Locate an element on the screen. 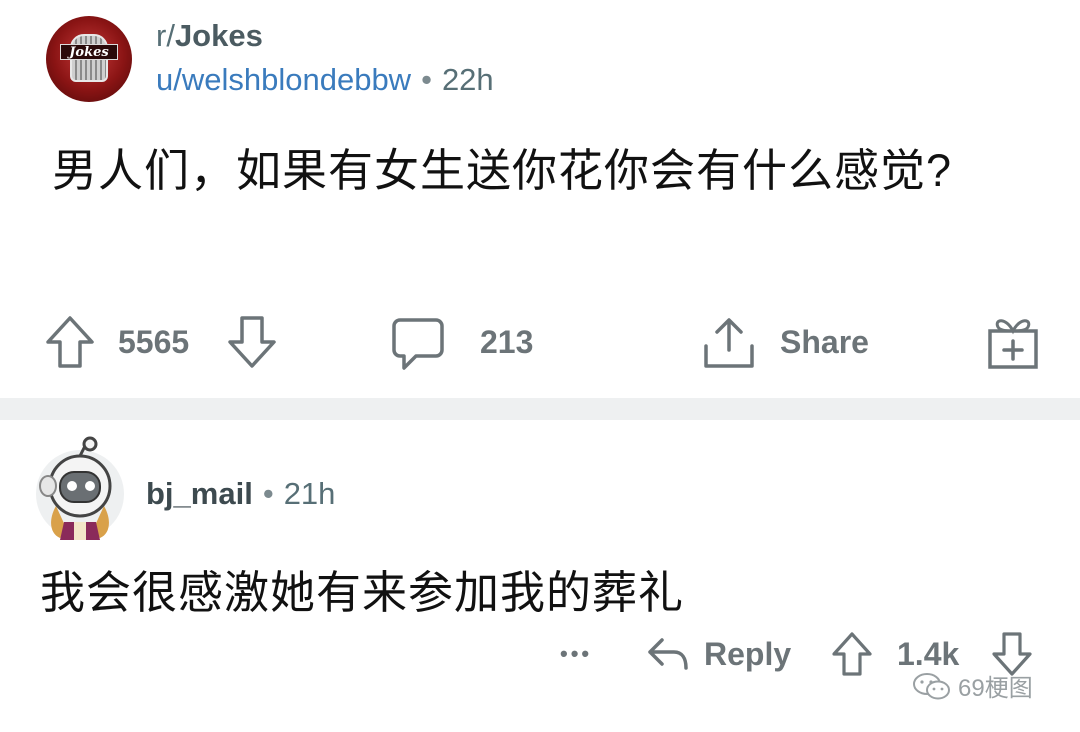  comment-meta: bj_mail • 21h is located at coordinates (240, 494).